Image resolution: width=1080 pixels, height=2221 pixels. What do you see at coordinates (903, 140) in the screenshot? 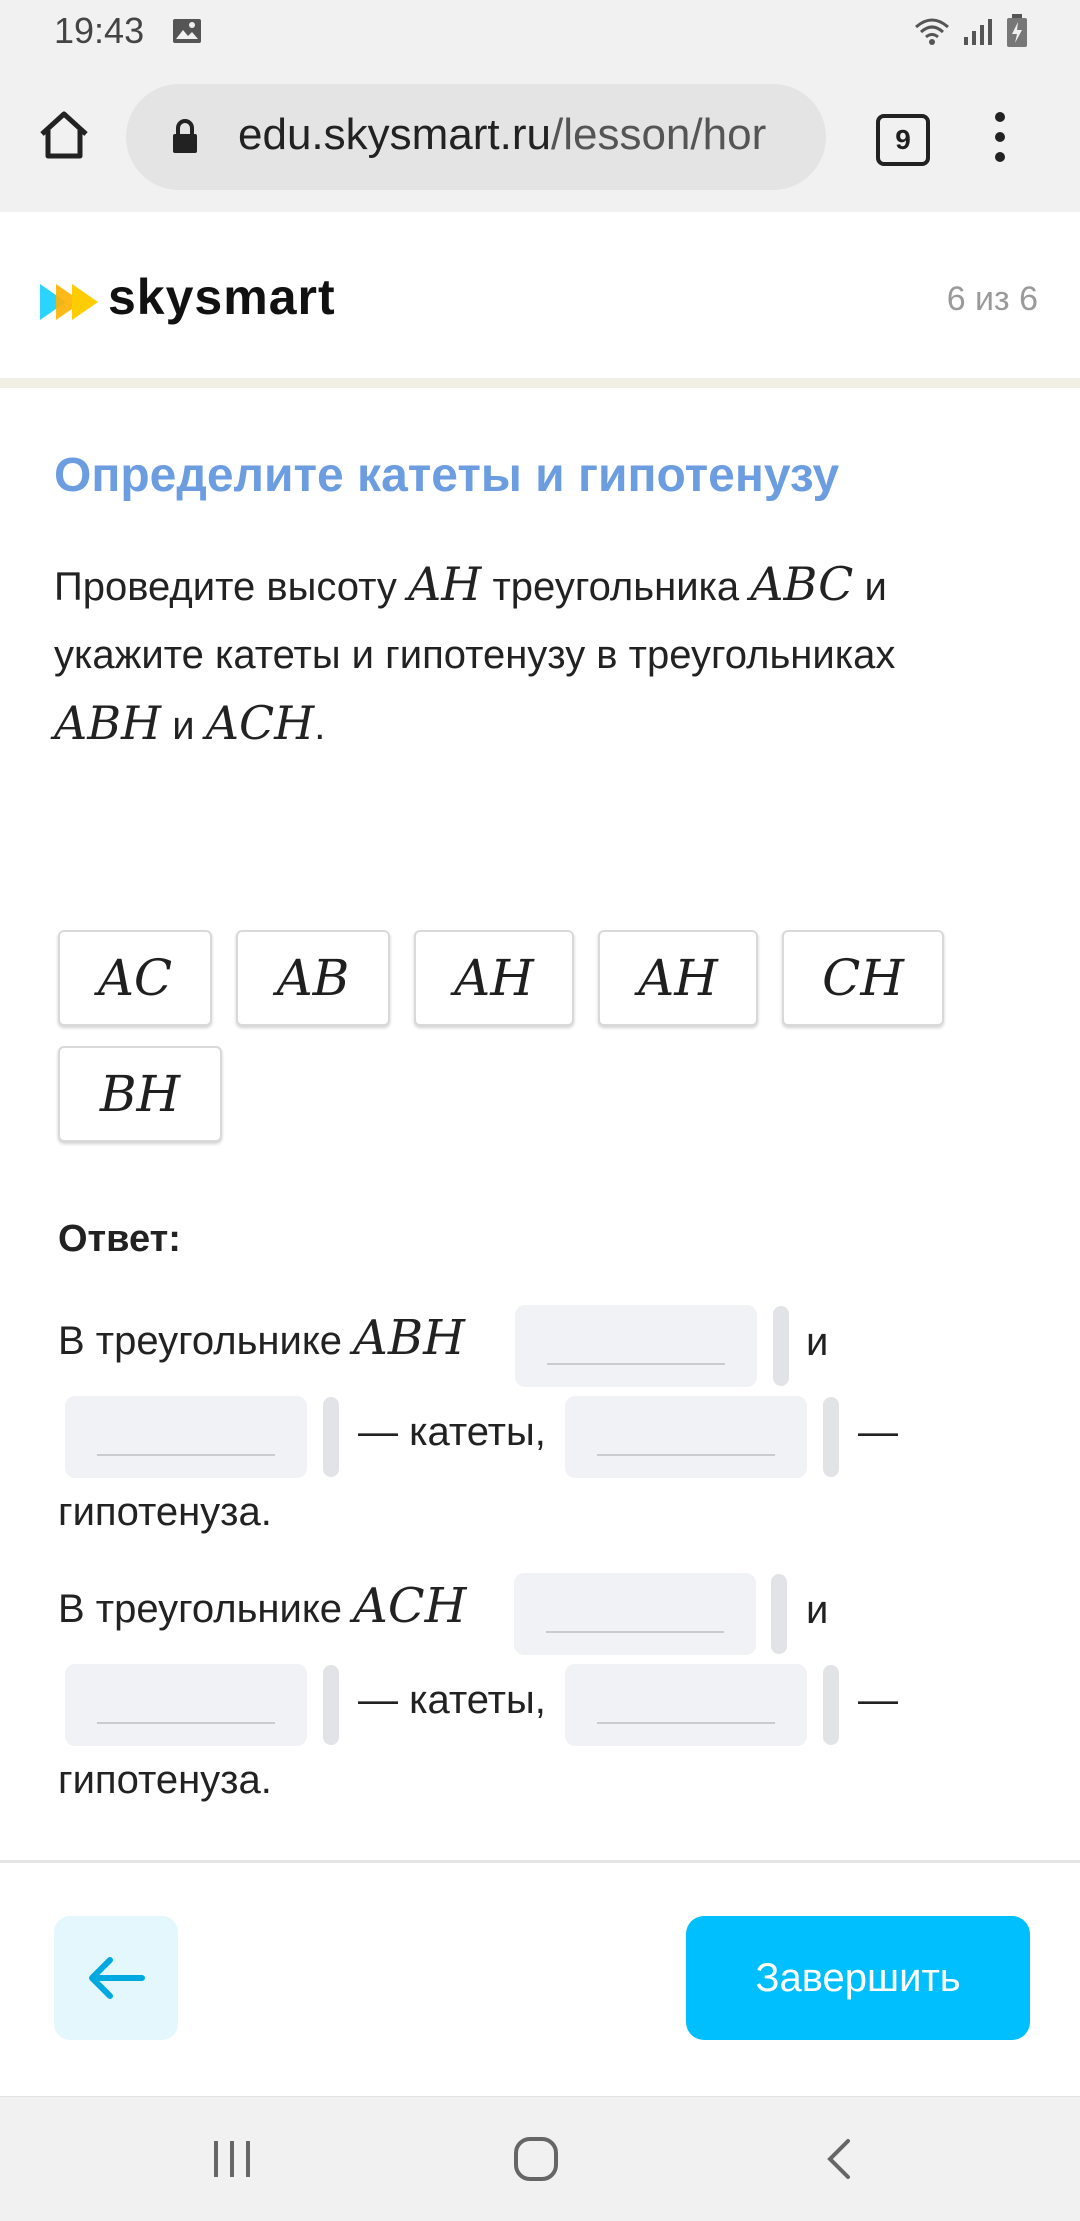
I see `tab-count-button: 9` at bounding box center [903, 140].